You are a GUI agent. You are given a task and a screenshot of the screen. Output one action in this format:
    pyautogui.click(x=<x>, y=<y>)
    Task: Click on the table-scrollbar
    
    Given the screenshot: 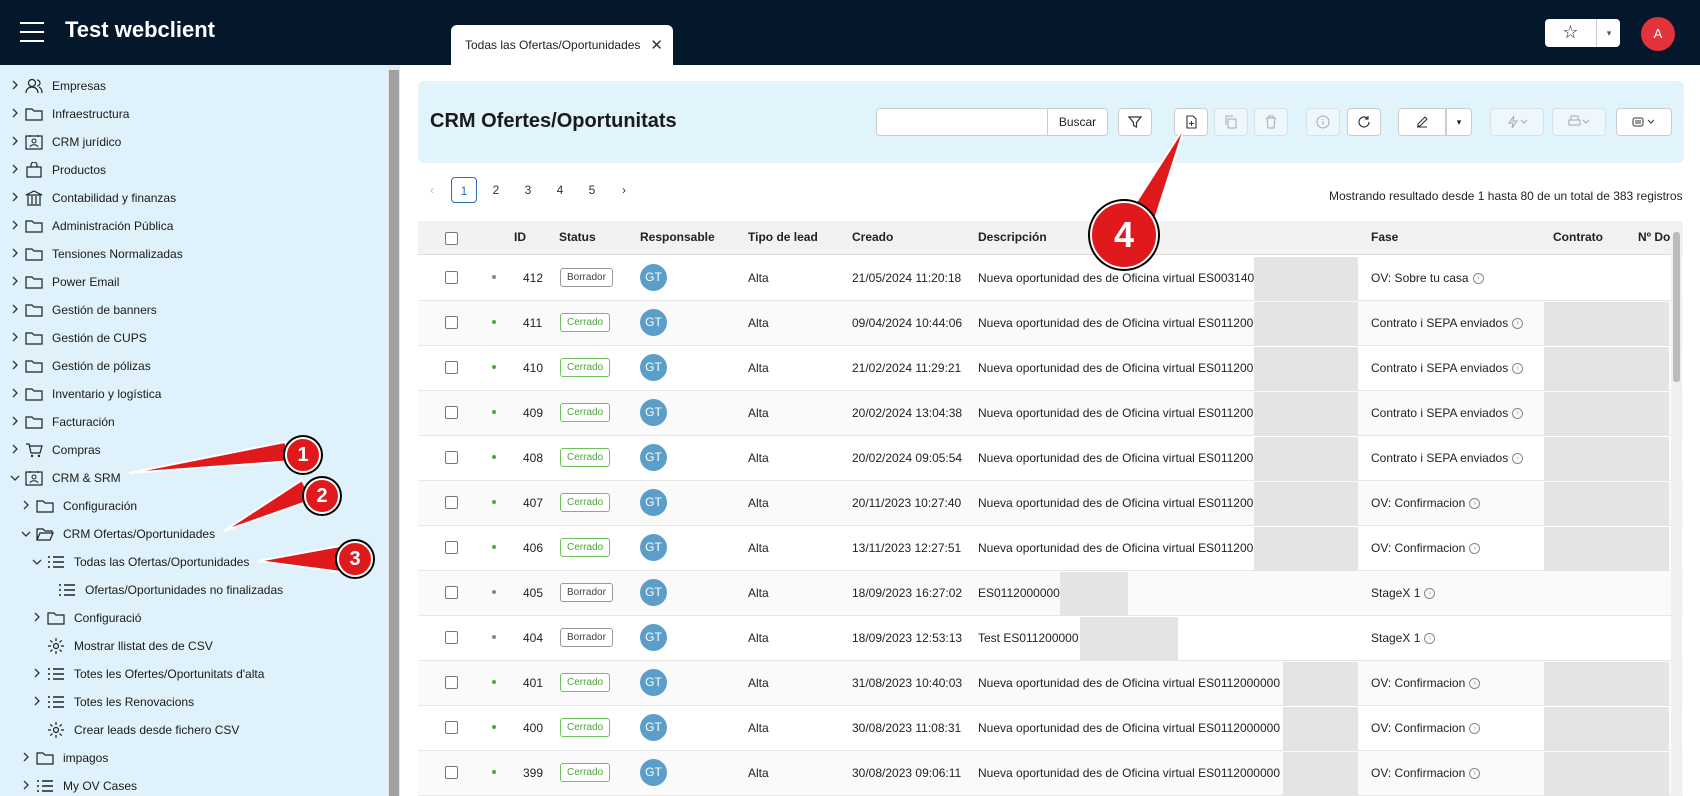 What is the action you would take?
    pyautogui.click(x=1676, y=513)
    